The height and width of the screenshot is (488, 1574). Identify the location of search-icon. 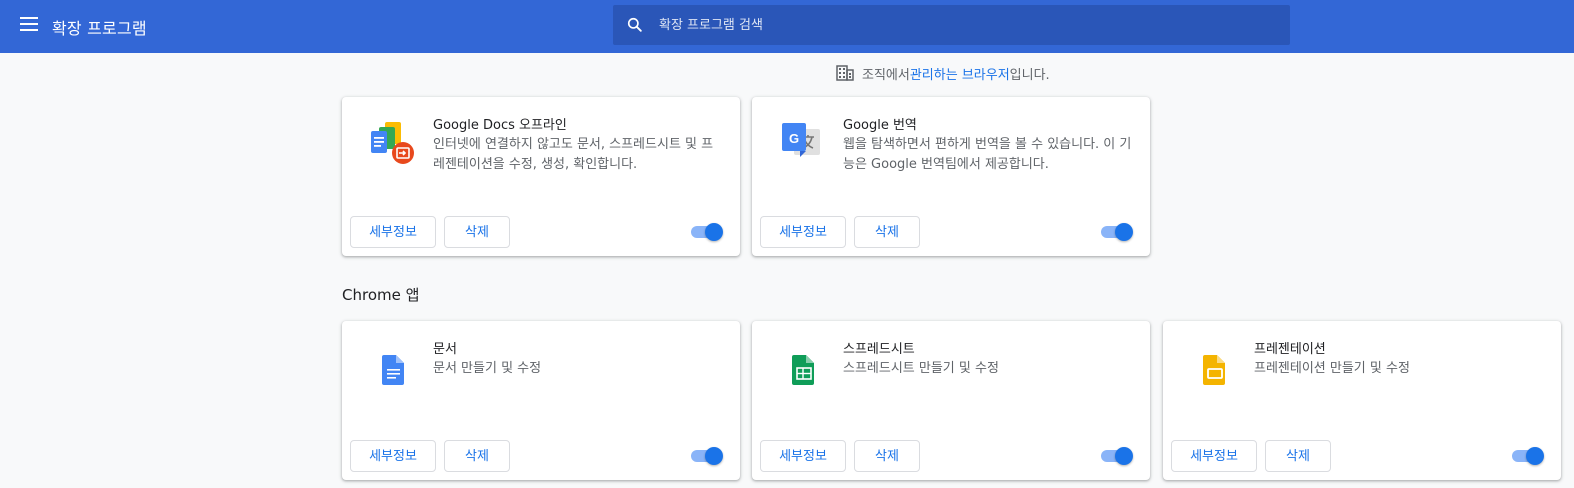
(634, 24).